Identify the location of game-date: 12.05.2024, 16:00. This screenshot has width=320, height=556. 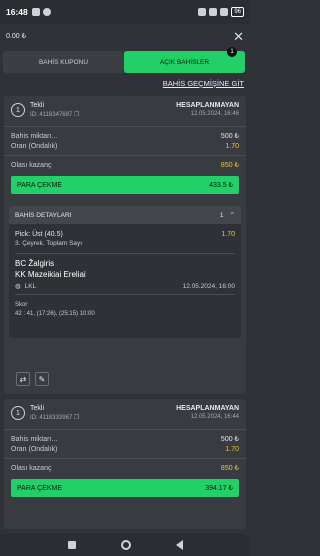
(208, 286).